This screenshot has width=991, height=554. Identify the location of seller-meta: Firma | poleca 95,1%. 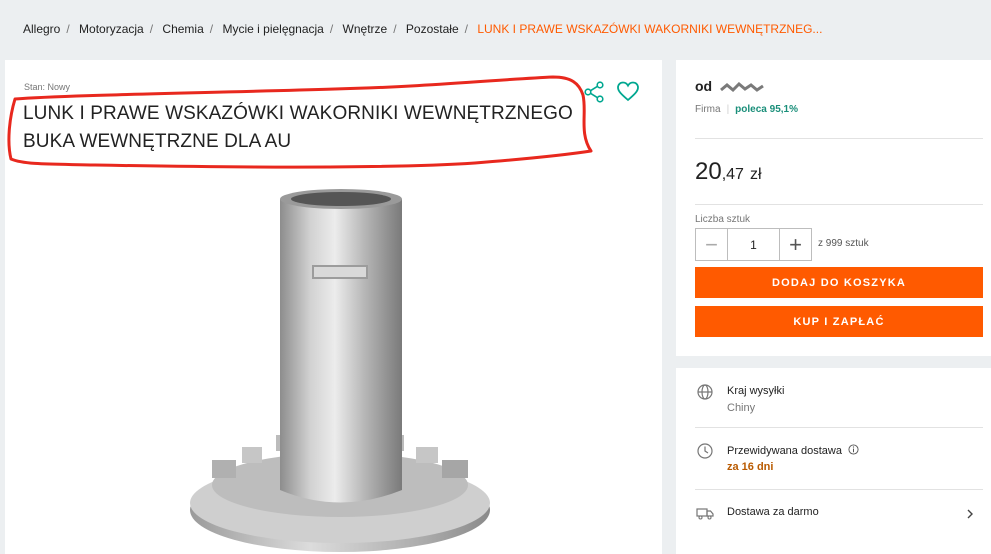
(746, 109).